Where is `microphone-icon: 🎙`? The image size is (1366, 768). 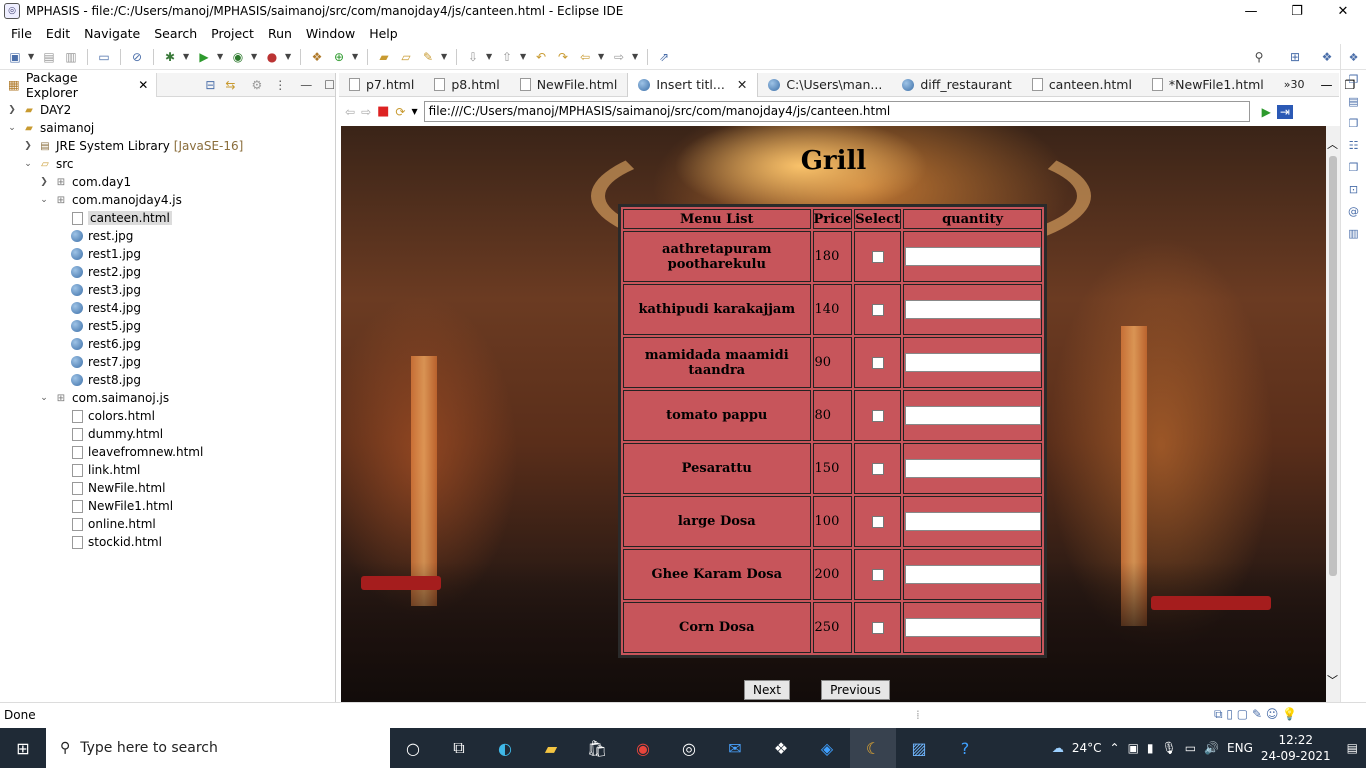 microphone-icon: 🎙 is located at coordinates (1169, 748).